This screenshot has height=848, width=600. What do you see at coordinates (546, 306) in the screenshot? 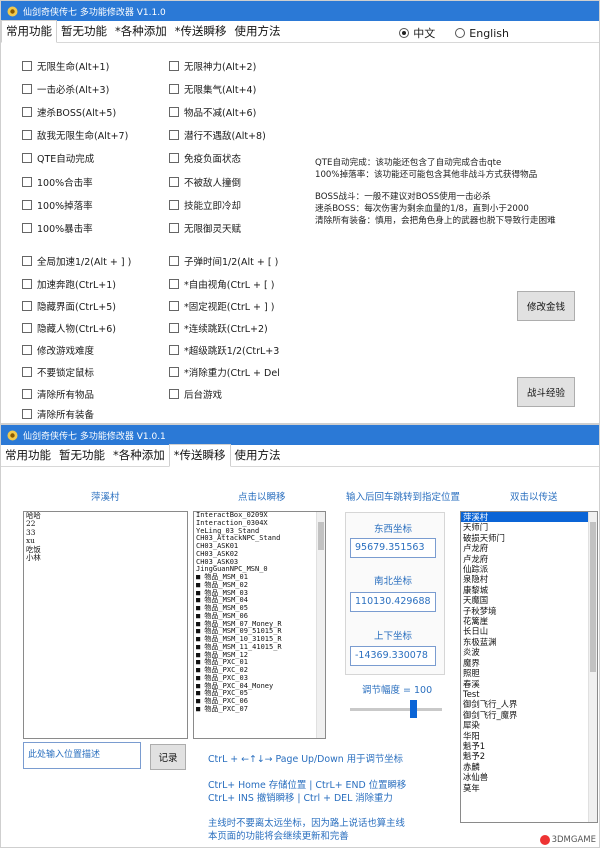
I see `modify-money-button: 修改金钱` at bounding box center [546, 306].